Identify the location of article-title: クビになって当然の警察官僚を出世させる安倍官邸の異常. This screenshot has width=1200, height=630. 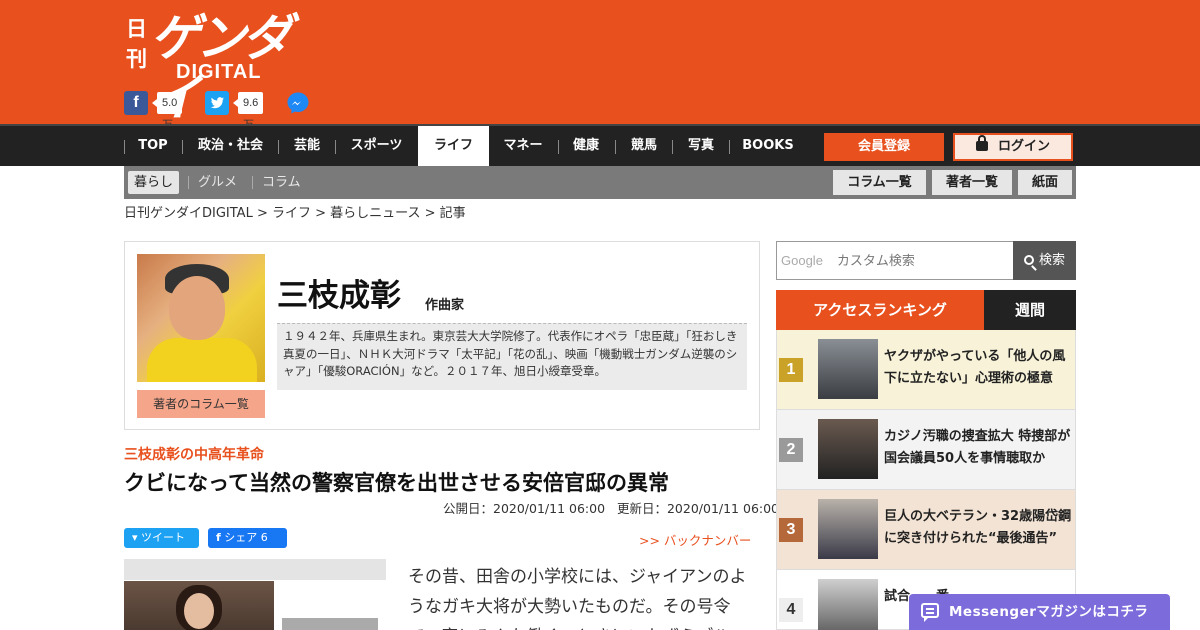
(396, 483).